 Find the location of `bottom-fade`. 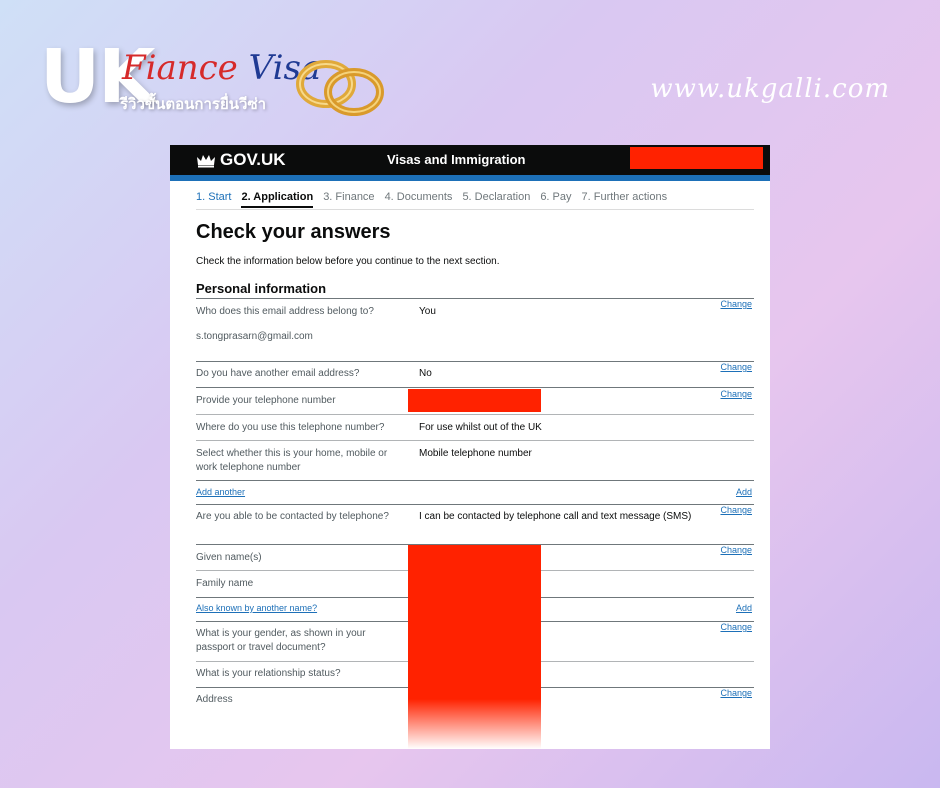

bottom-fade is located at coordinates (470, 724).